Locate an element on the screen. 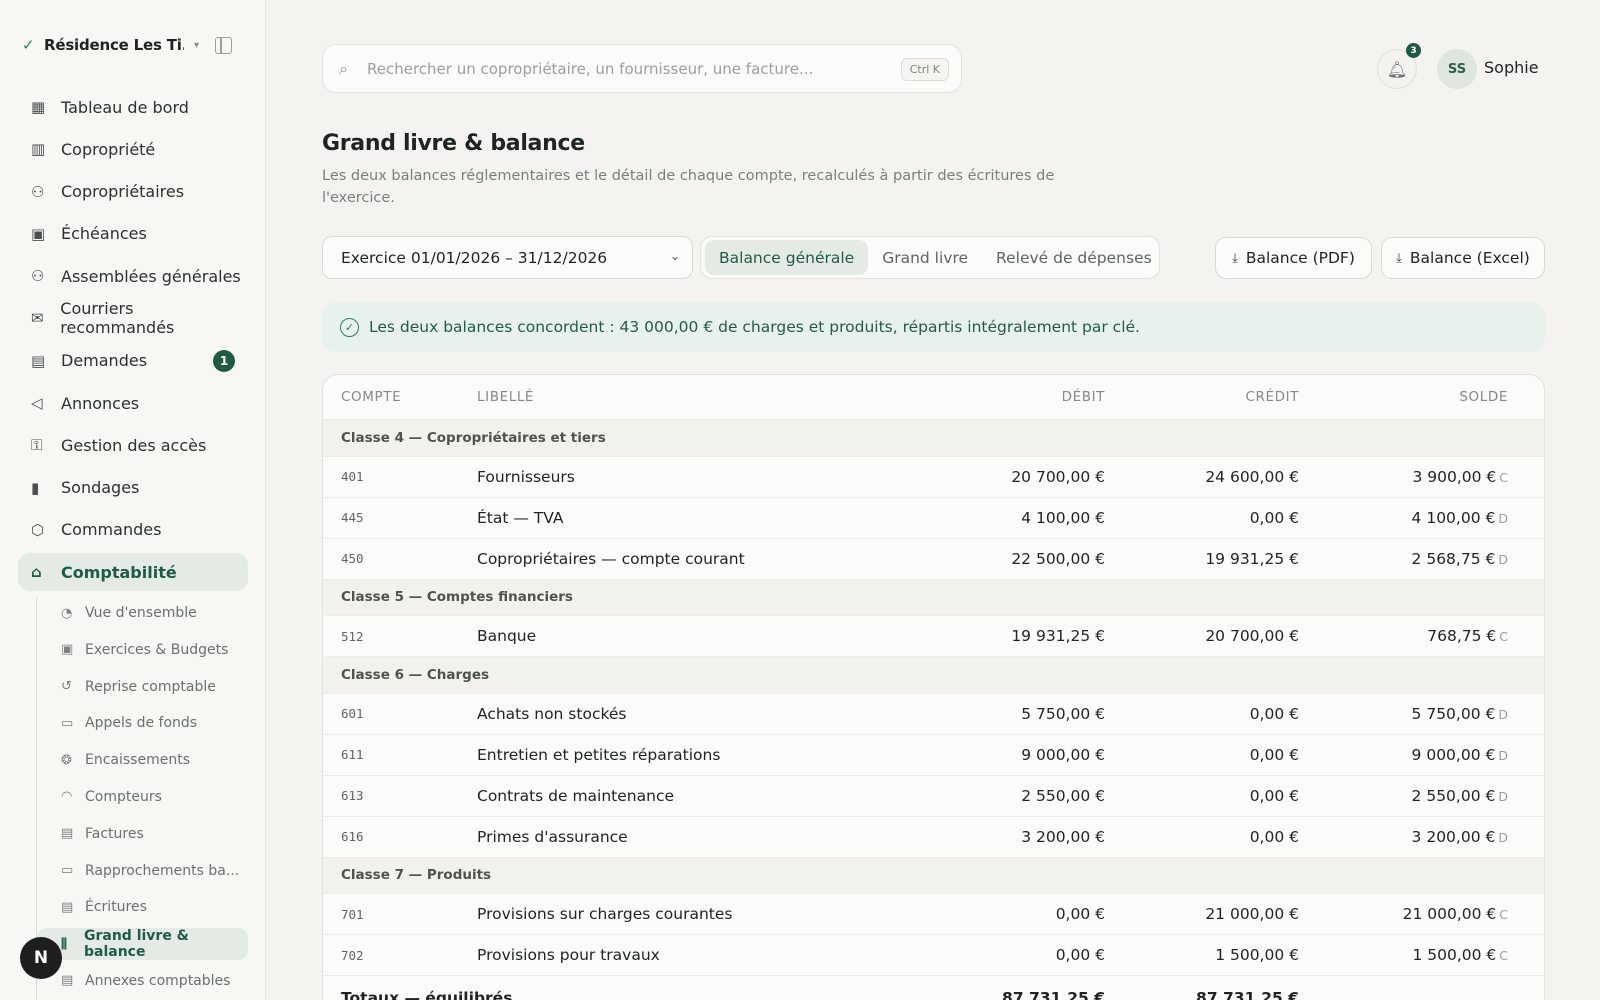 The height and width of the screenshot is (1000, 1600). export-excel-label: Balance (Excel) is located at coordinates (1469, 258).